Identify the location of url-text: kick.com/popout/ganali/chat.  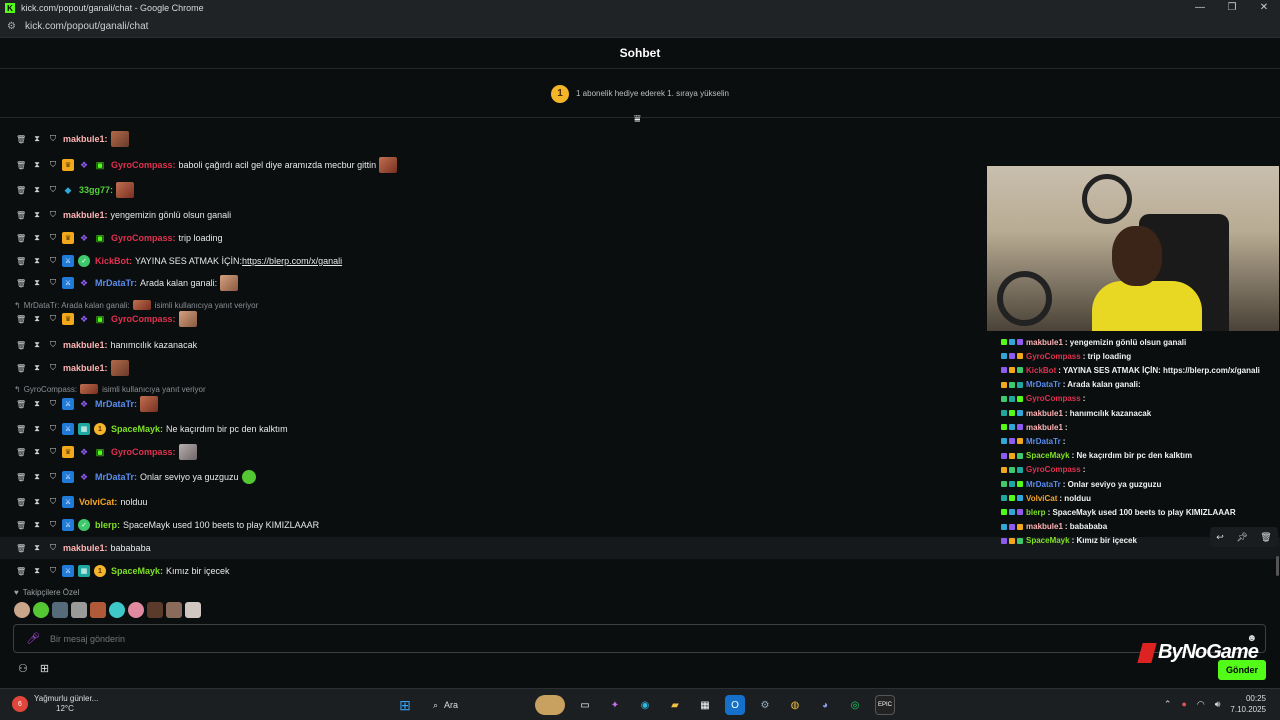
(86, 26).